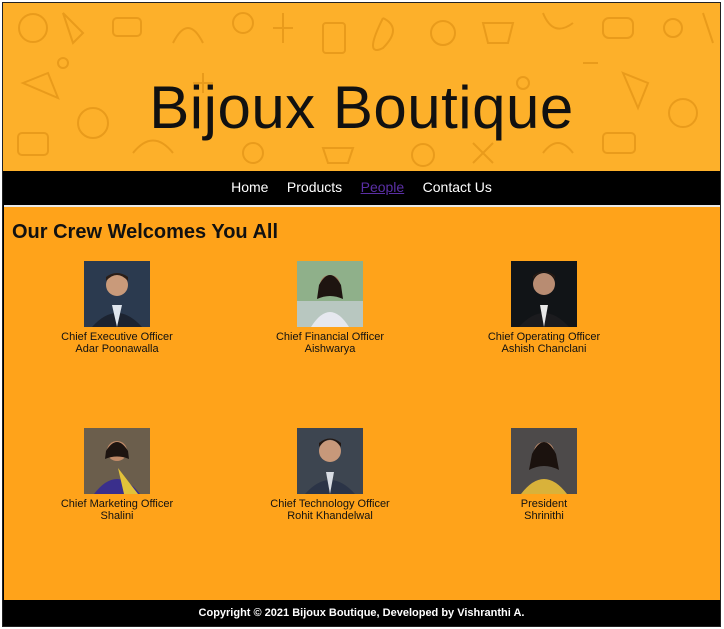  I want to click on nav-link-products: Products, so click(314, 187).